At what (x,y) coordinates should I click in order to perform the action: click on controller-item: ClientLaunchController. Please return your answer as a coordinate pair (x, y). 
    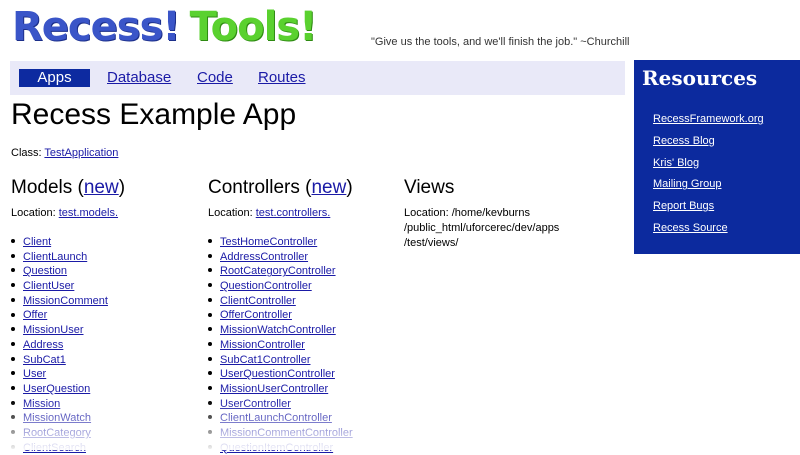
    Looking at the image, I should click on (280, 418).